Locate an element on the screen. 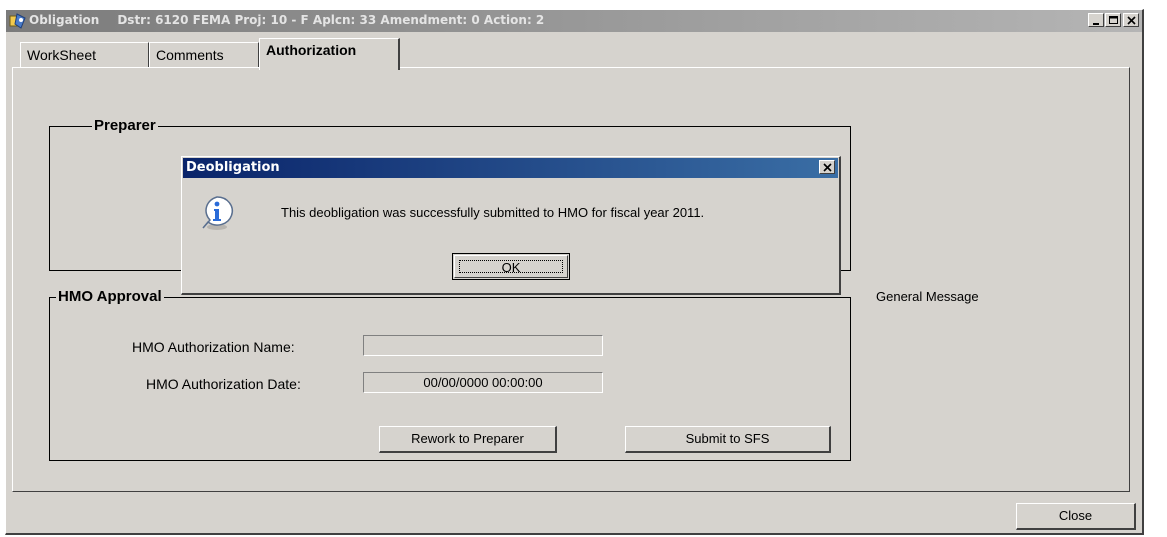 The width and height of the screenshot is (1167, 537). submit-to-sfs-button: Submit to SFS is located at coordinates (728, 439).